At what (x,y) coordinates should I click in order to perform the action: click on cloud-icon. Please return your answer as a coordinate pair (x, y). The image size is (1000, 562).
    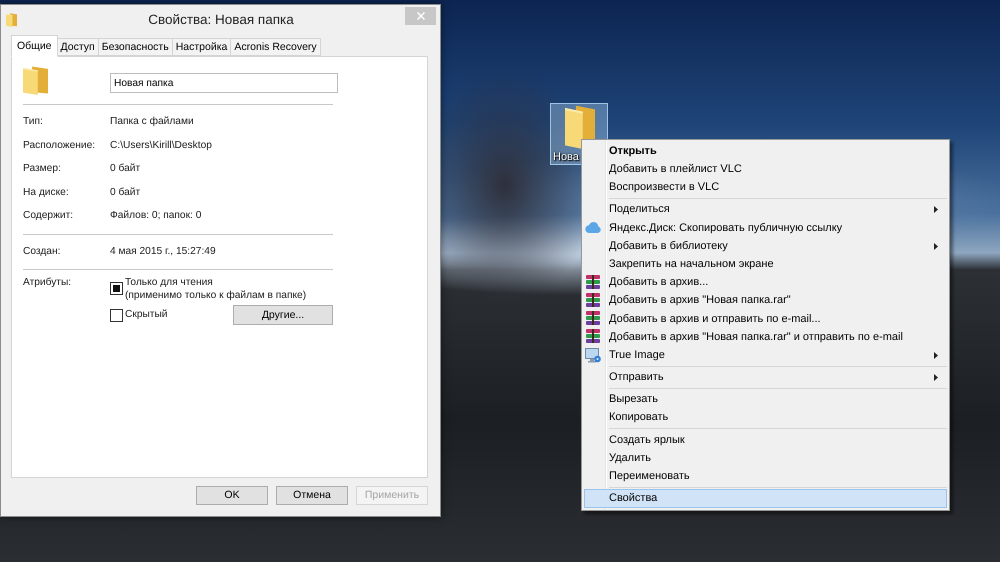
    Looking at the image, I should click on (593, 228).